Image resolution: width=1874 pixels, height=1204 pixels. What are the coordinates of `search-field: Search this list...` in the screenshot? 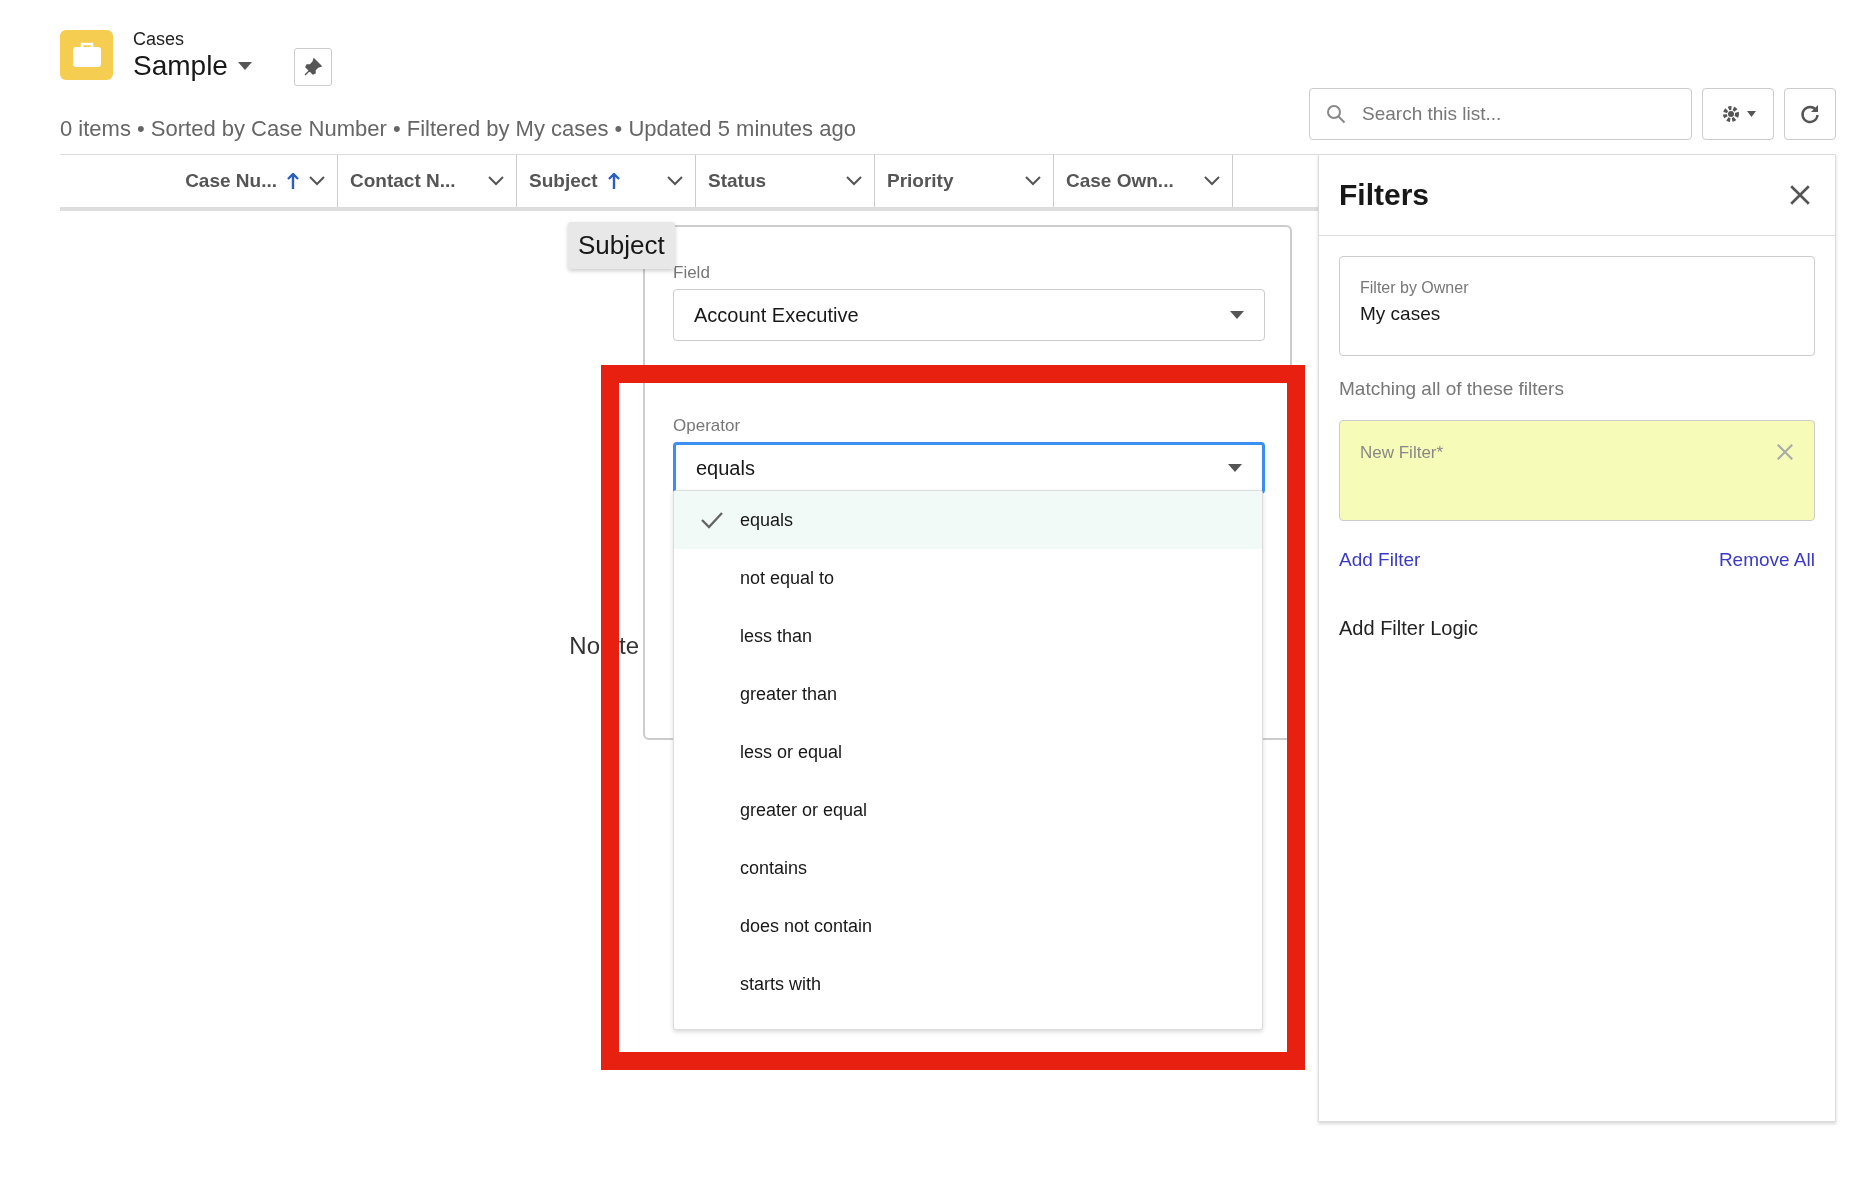 It's located at (1500, 114).